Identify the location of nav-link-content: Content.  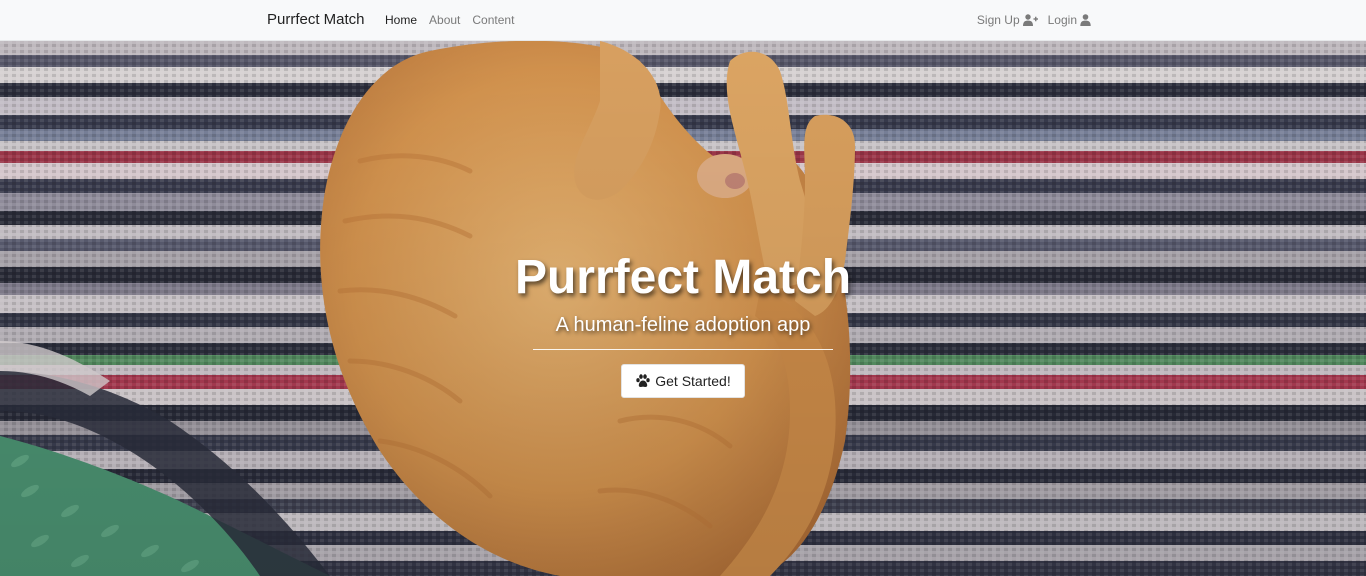
(493, 20).